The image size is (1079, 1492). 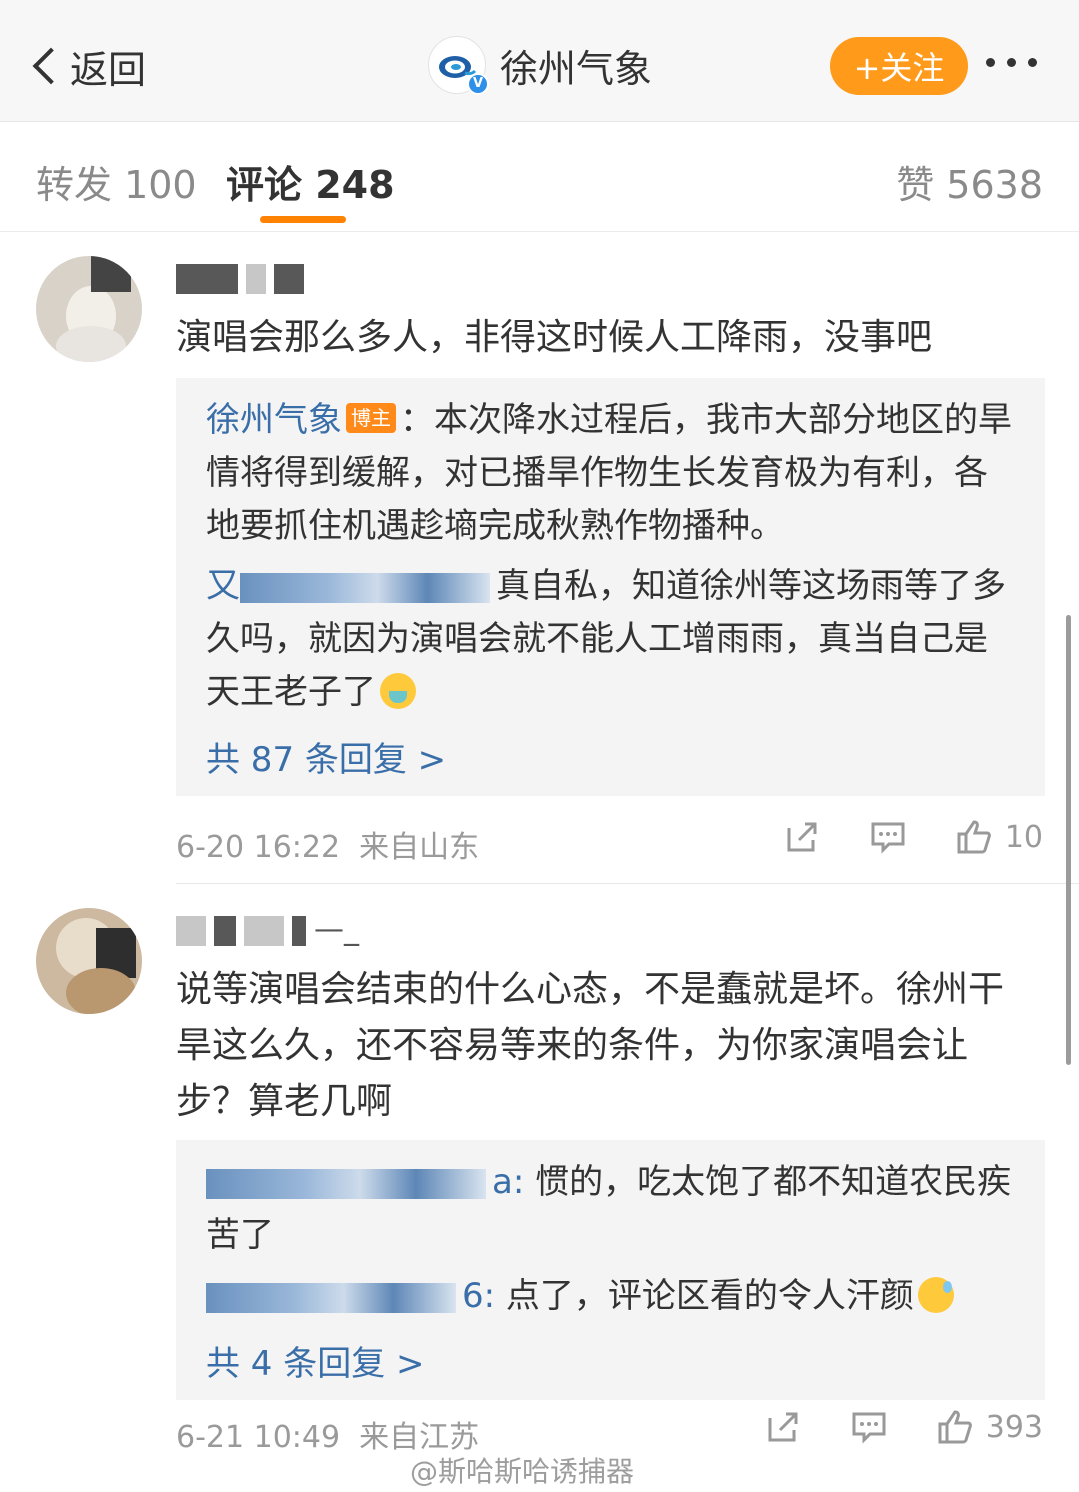 I want to click on reply-text: 点了，评论区看的令人汗颜, so click(x=709, y=1296).